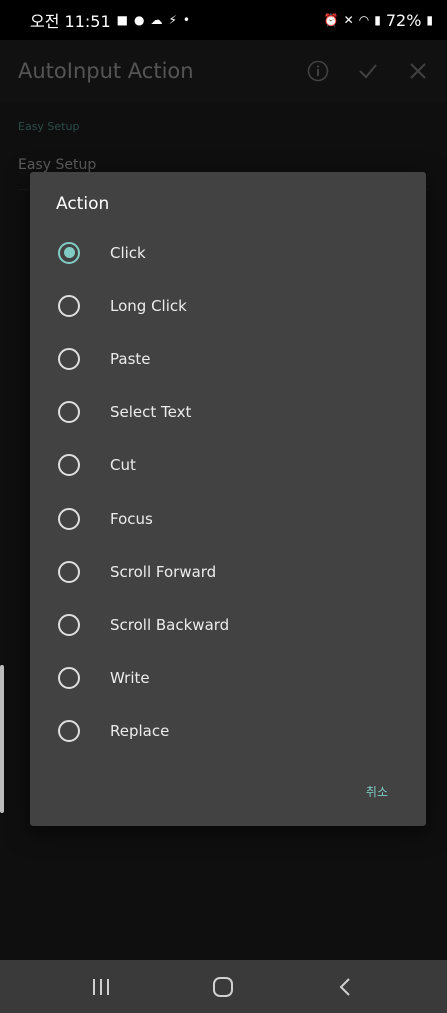 Image resolution: width=447 pixels, height=1013 pixels. Describe the element at coordinates (228, 571) in the screenshot. I see `option-scroll-forward: Scroll Forward` at that location.